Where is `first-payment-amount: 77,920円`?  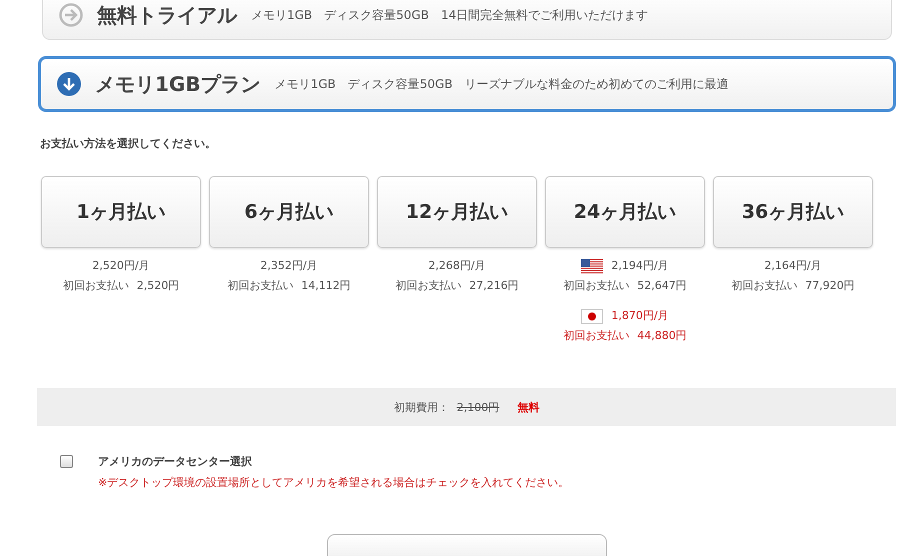 first-payment-amount: 77,920円 is located at coordinates (830, 286).